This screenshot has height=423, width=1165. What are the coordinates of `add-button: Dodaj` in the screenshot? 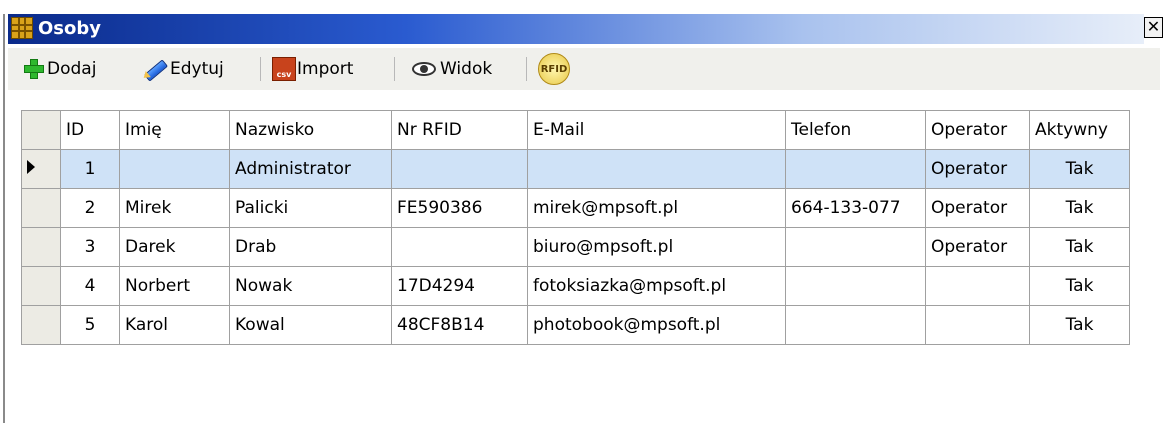 It's located at (60, 69).